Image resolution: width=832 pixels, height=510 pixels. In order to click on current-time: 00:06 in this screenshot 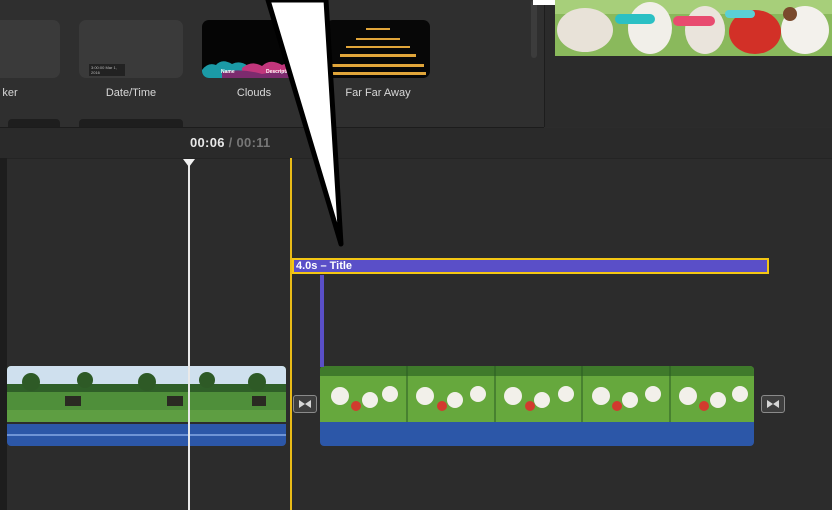, I will do `click(207, 142)`.